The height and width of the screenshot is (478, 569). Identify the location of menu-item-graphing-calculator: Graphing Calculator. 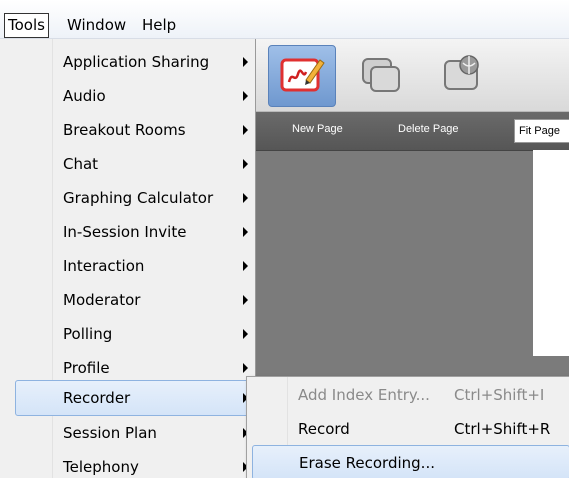
(127, 198).